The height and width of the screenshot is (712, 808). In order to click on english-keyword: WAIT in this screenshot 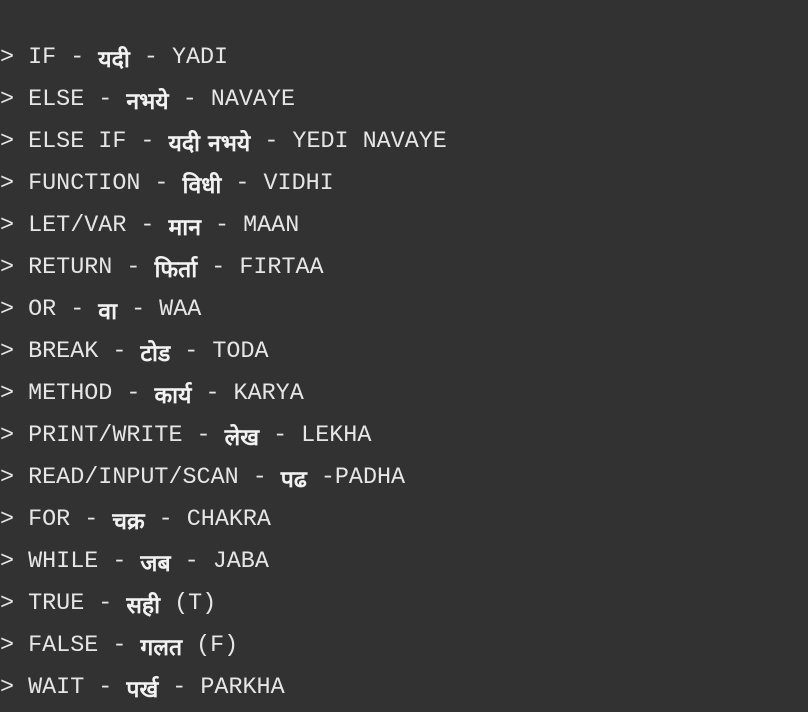, I will do `click(56, 688)`.